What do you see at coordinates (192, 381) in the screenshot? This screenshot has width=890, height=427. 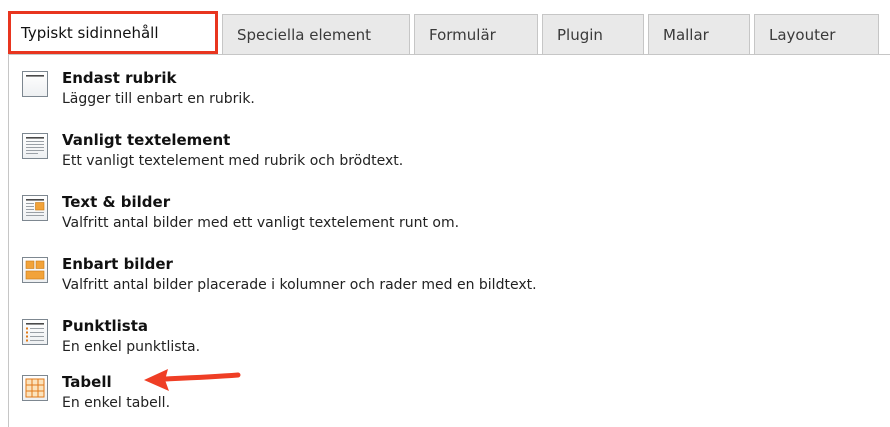 I see `annotation-arrow-icon` at bounding box center [192, 381].